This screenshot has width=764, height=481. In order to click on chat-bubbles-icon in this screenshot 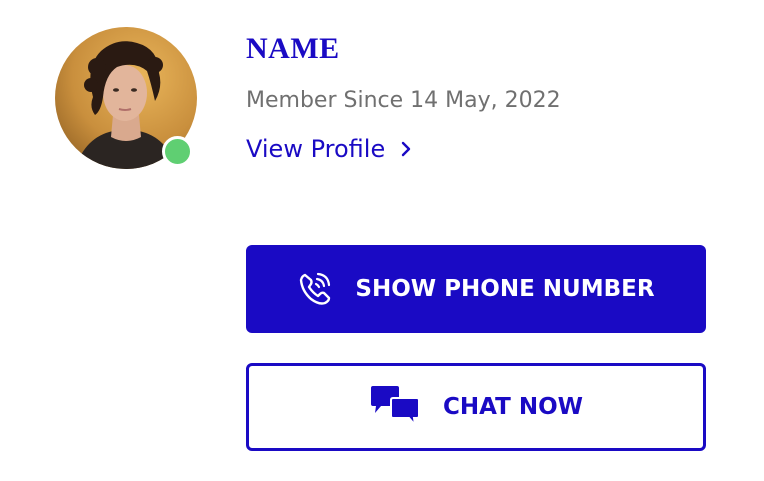, I will do `click(395, 407)`.